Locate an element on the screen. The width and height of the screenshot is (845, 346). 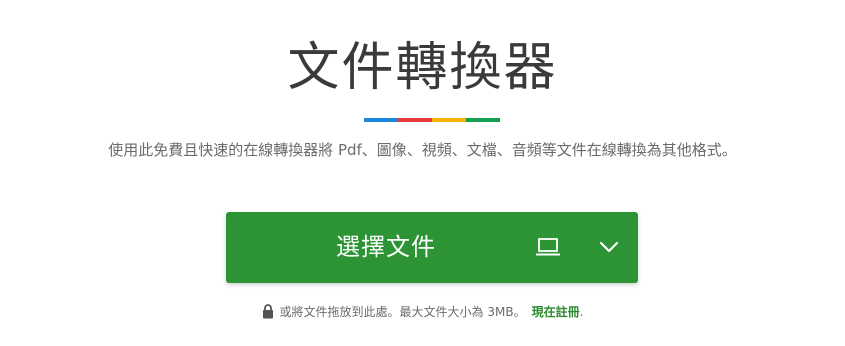
upload-from-device-button is located at coordinates (548, 247).